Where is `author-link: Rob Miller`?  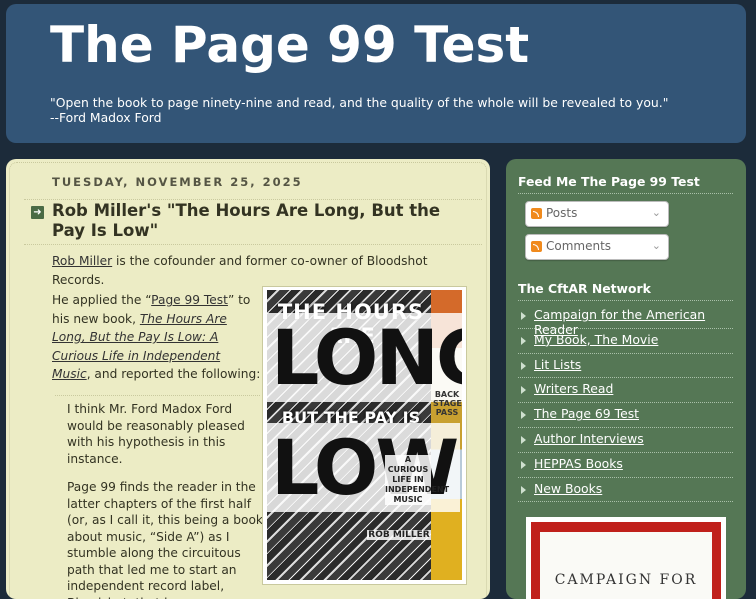
author-link: Rob Miller is located at coordinates (82, 261).